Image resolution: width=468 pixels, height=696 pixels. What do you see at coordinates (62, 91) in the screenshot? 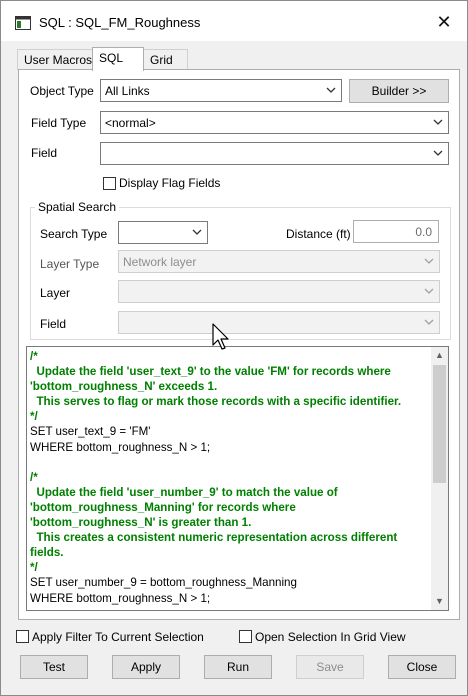
I see `object-type-label: Object Type` at bounding box center [62, 91].